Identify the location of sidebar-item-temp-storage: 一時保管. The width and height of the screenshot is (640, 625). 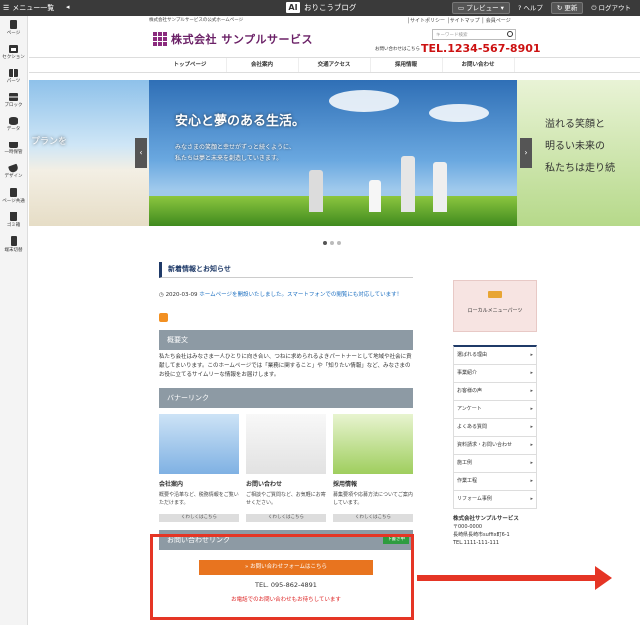
(13, 148).